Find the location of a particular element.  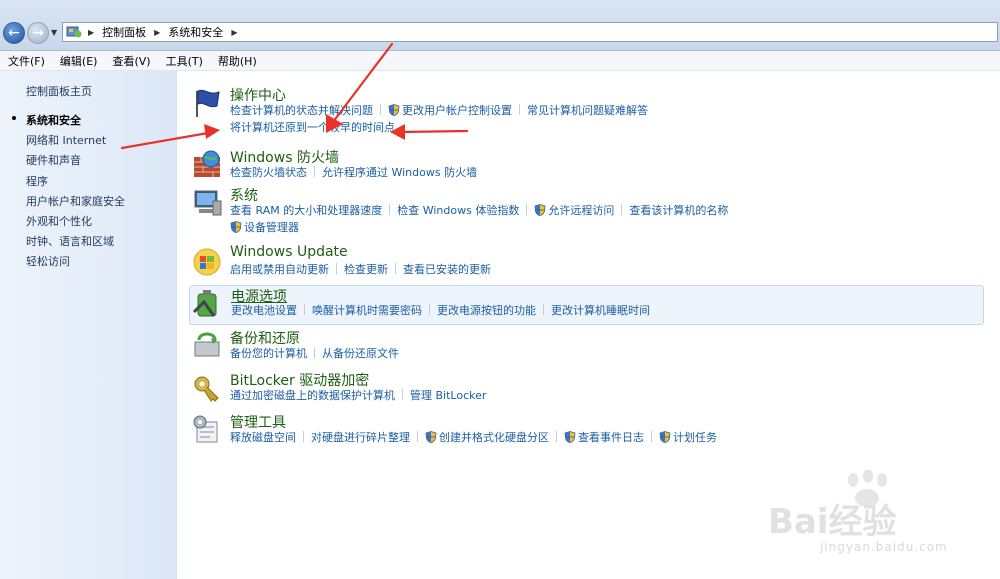

annotation-arrow-left is located at coordinates (165, 140).